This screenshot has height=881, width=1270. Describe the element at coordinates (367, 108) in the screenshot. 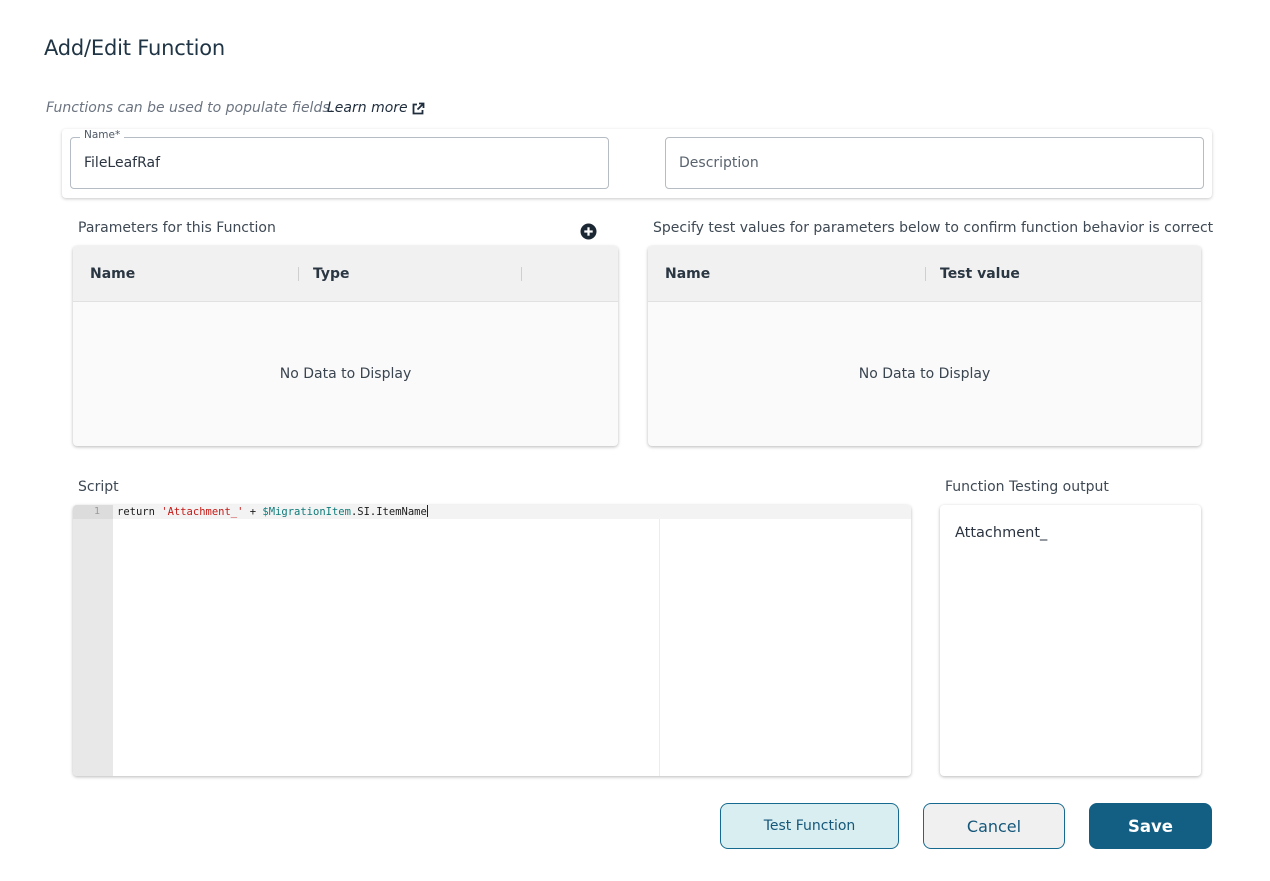

I see `learn-more-link: Learn more` at that location.